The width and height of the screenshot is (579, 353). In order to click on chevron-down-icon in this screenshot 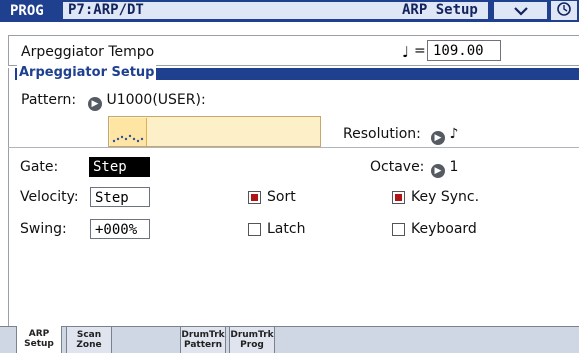, I will do `click(520, 11)`.